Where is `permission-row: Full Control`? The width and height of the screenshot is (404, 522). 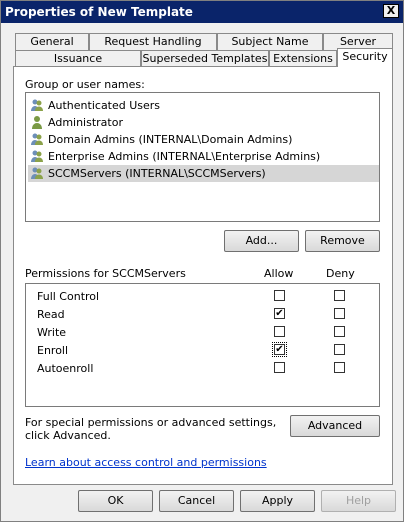 permission-row: Full Control is located at coordinates (202, 297).